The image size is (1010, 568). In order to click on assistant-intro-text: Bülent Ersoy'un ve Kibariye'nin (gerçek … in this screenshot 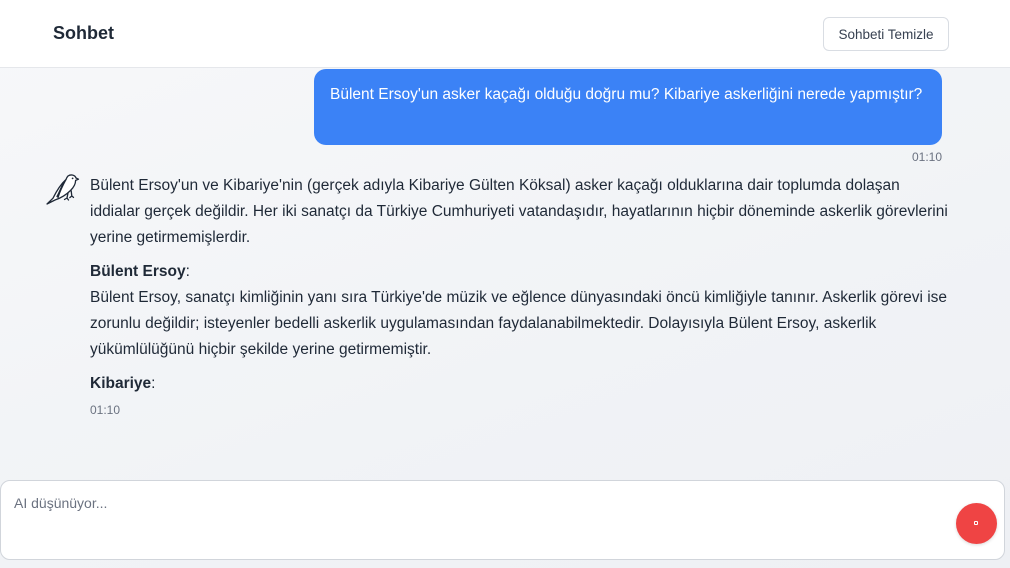, I will do `click(519, 211)`.